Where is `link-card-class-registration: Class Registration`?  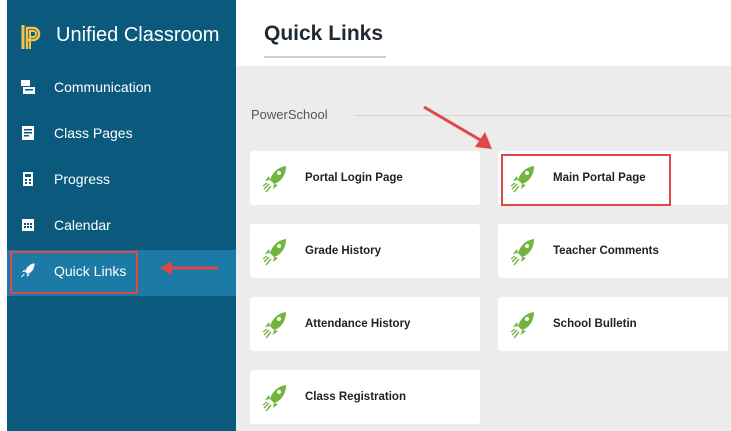 link-card-class-registration: Class Registration is located at coordinates (365, 397).